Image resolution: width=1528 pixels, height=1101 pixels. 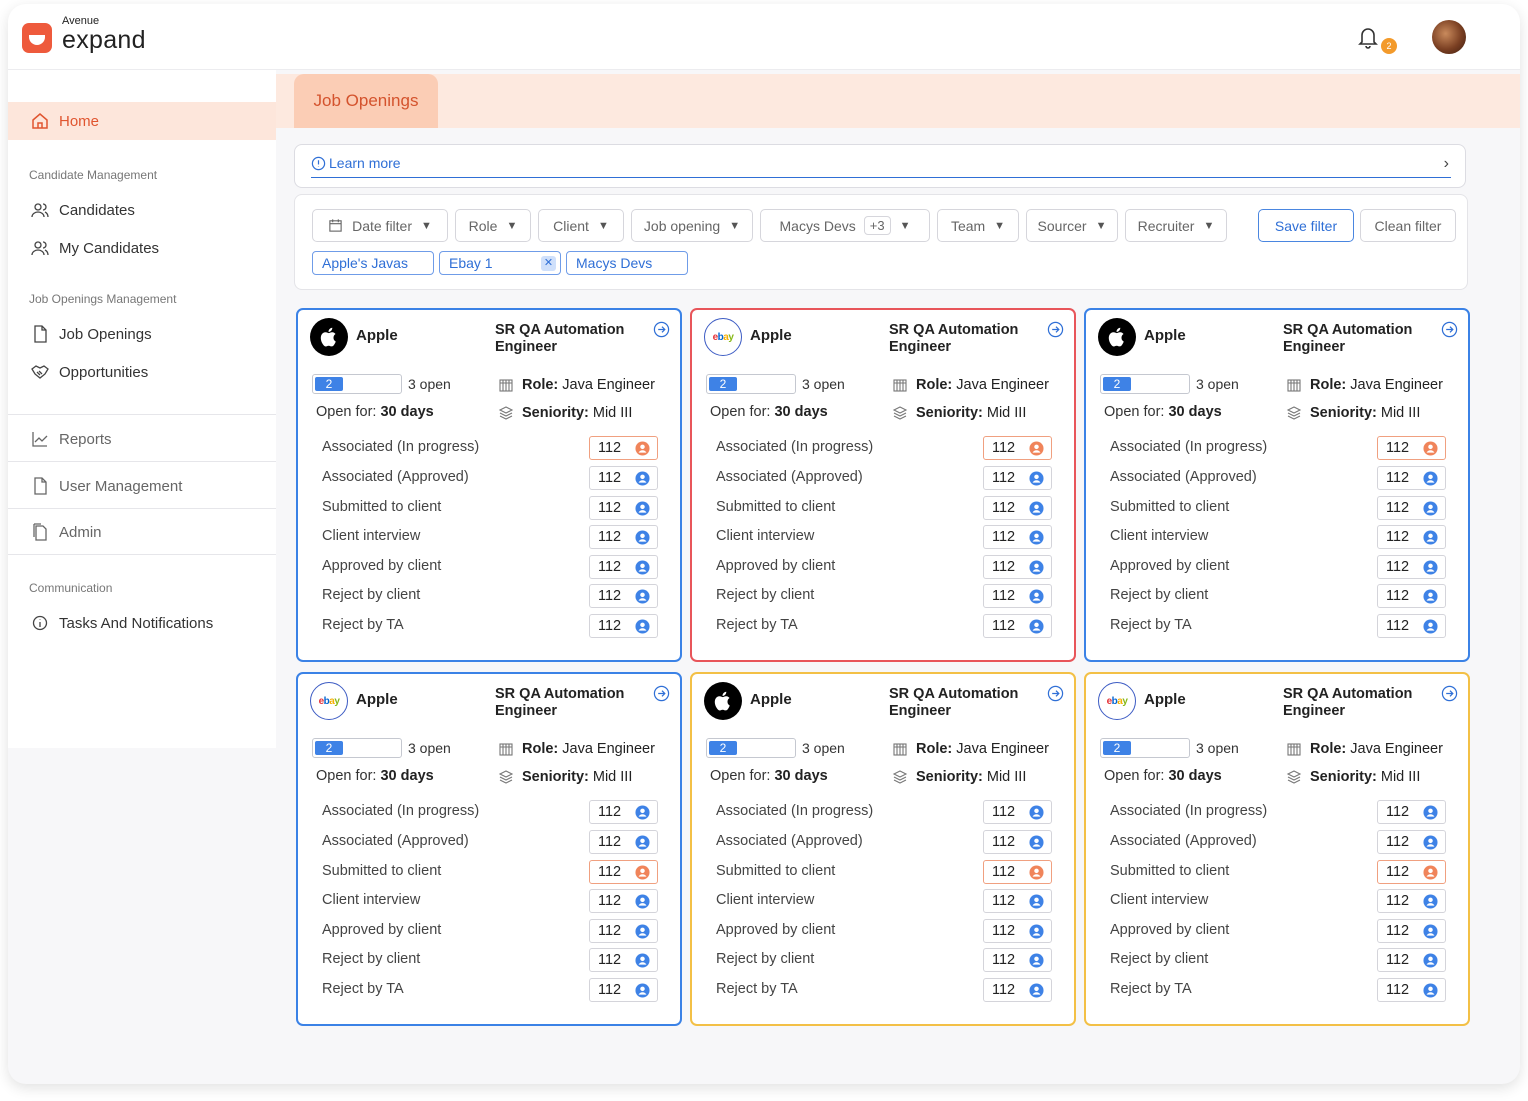 What do you see at coordinates (1176, 225) in the screenshot?
I see `recruiter-dropdown: Recruiter ▼` at bounding box center [1176, 225].